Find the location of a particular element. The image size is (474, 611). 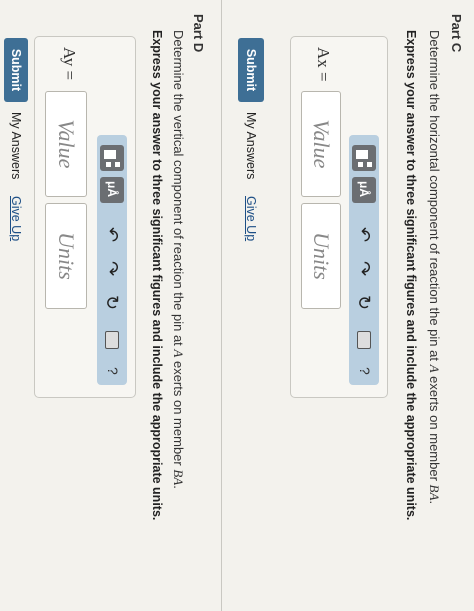

part-d-units-input: Units is located at coordinates (66, 256).